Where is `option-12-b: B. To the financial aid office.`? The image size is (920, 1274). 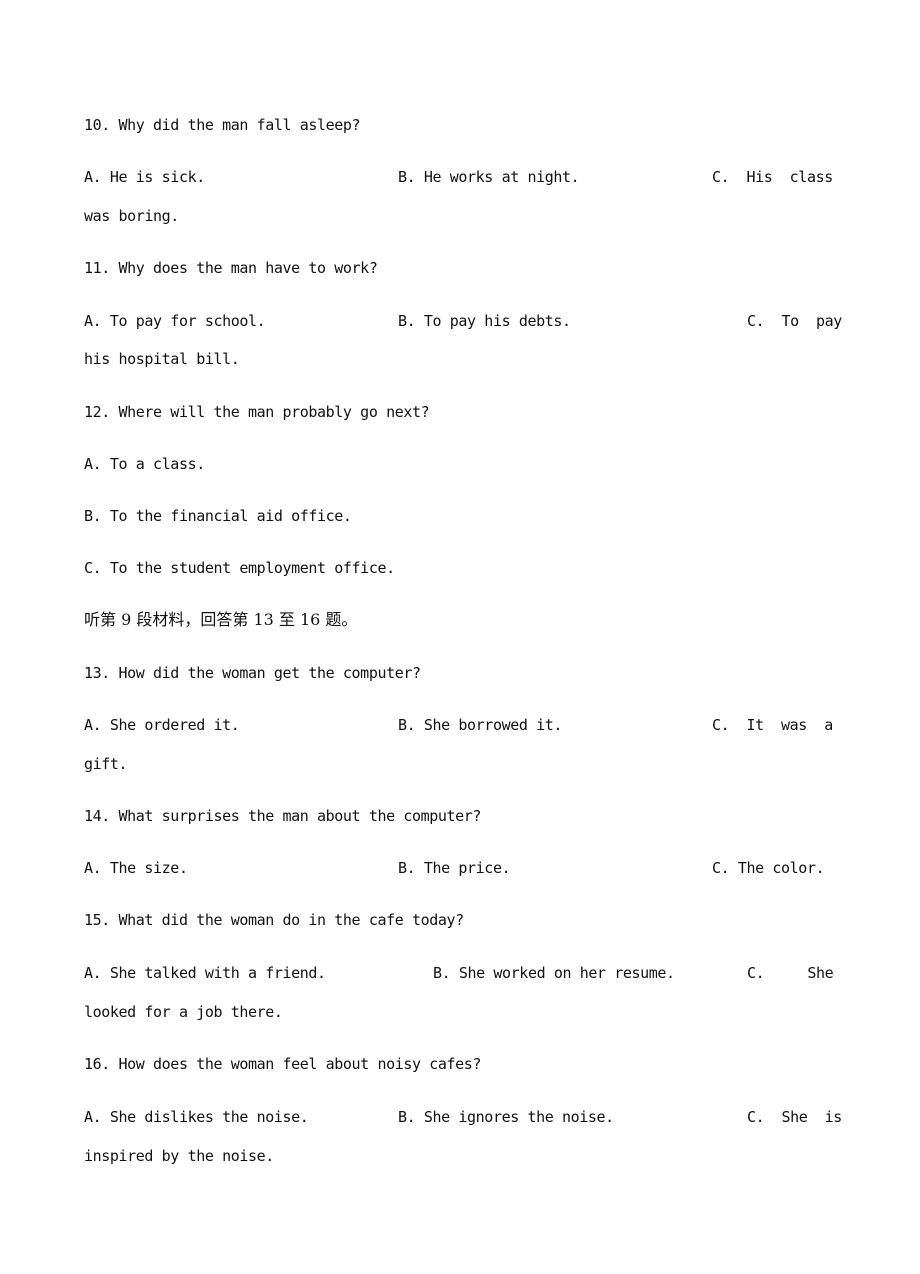
option-12-b: B. To the financial aid office. is located at coordinates (218, 516).